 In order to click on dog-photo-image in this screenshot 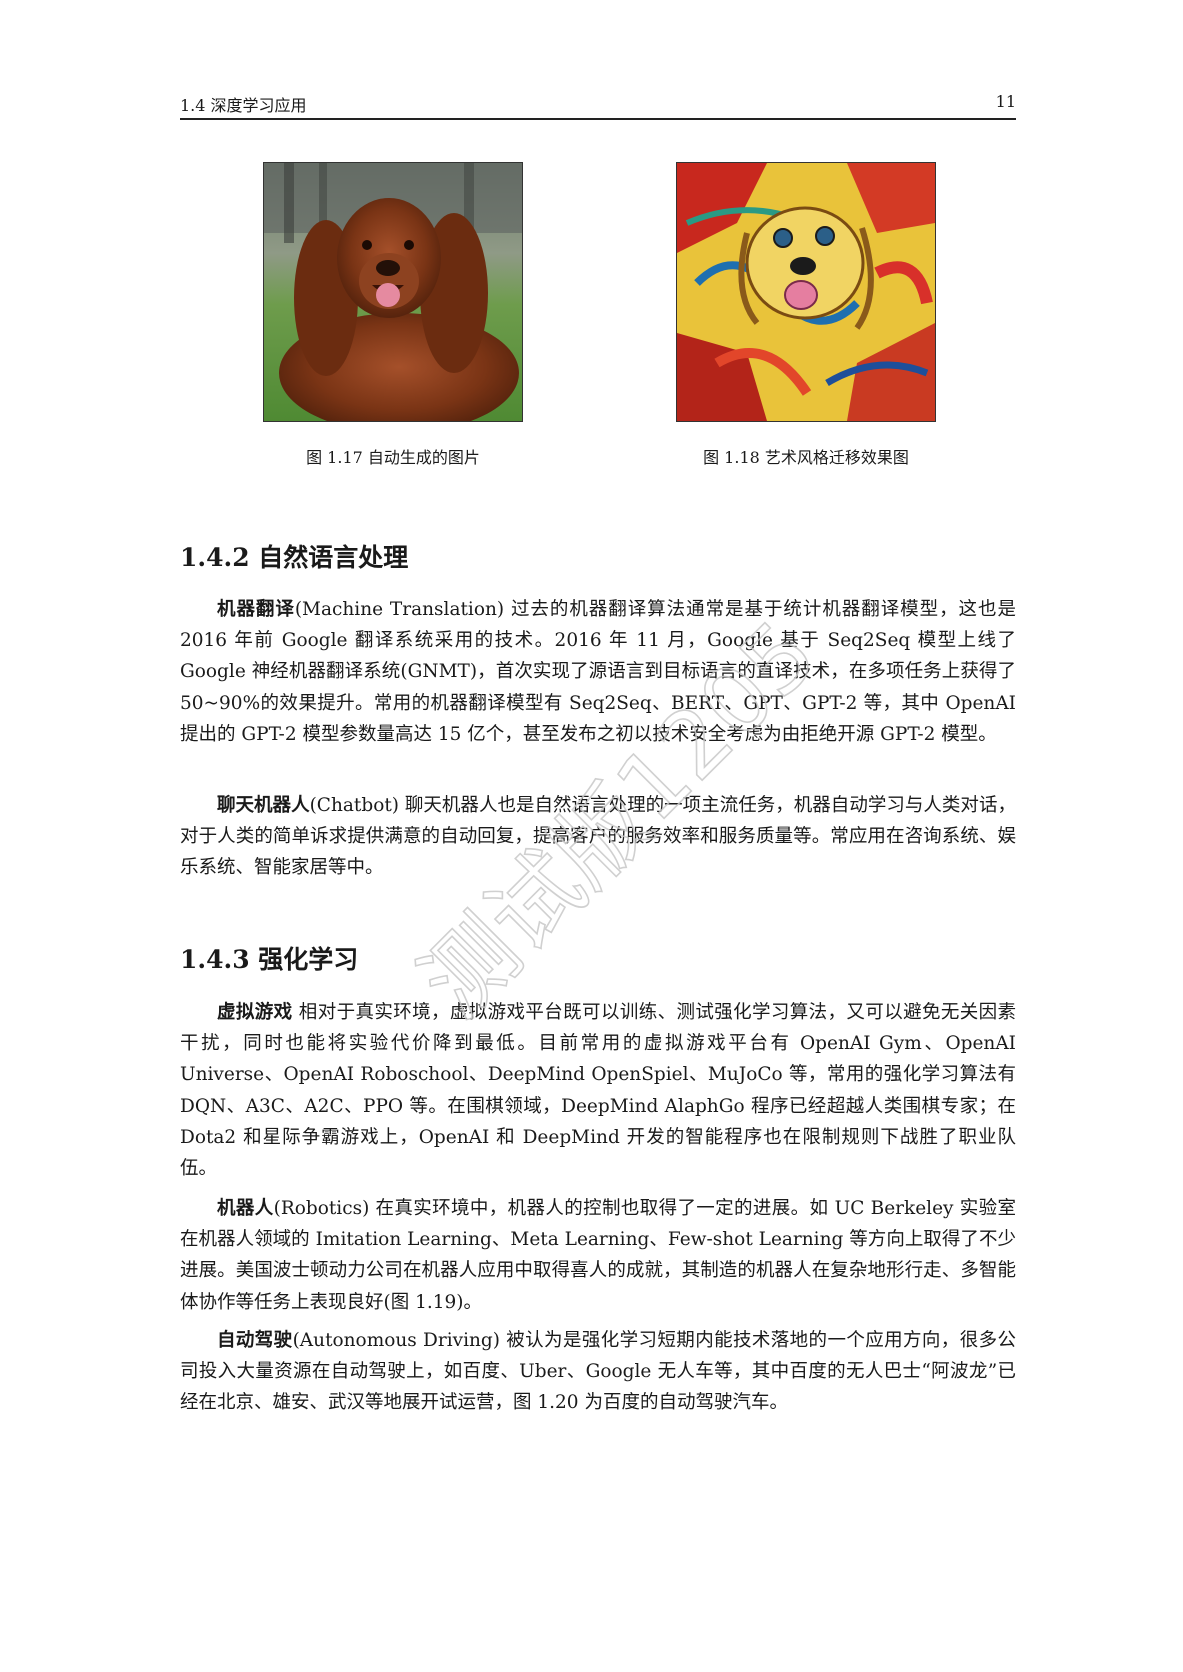, I will do `click(393, 292)`.